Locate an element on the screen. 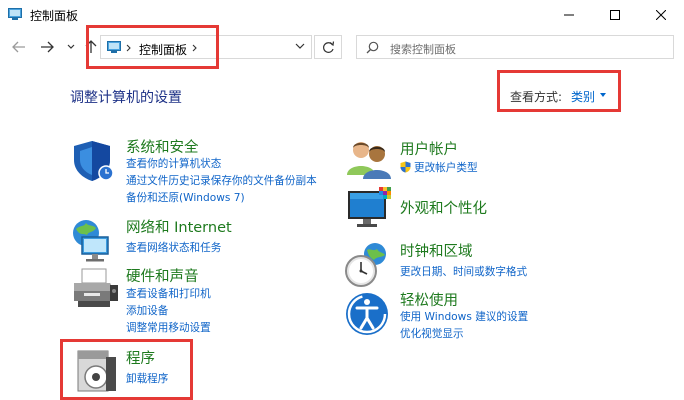 The height and width of the screenshot is (400, 684). address-dropdown-icon is located at coordinates (300, 46).